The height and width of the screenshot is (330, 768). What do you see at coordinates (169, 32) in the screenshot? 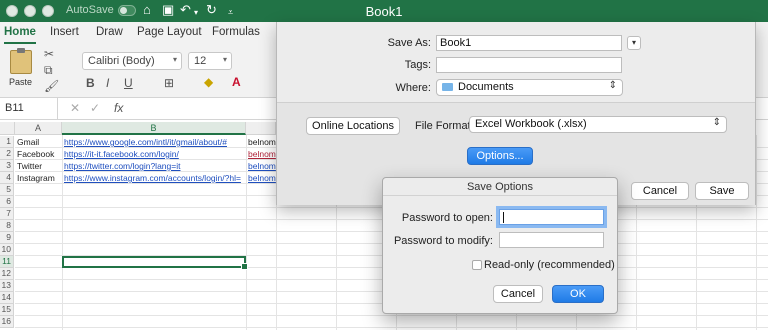
I see `tab-page-layout: Page Layout` at bounding box center [169, 32].